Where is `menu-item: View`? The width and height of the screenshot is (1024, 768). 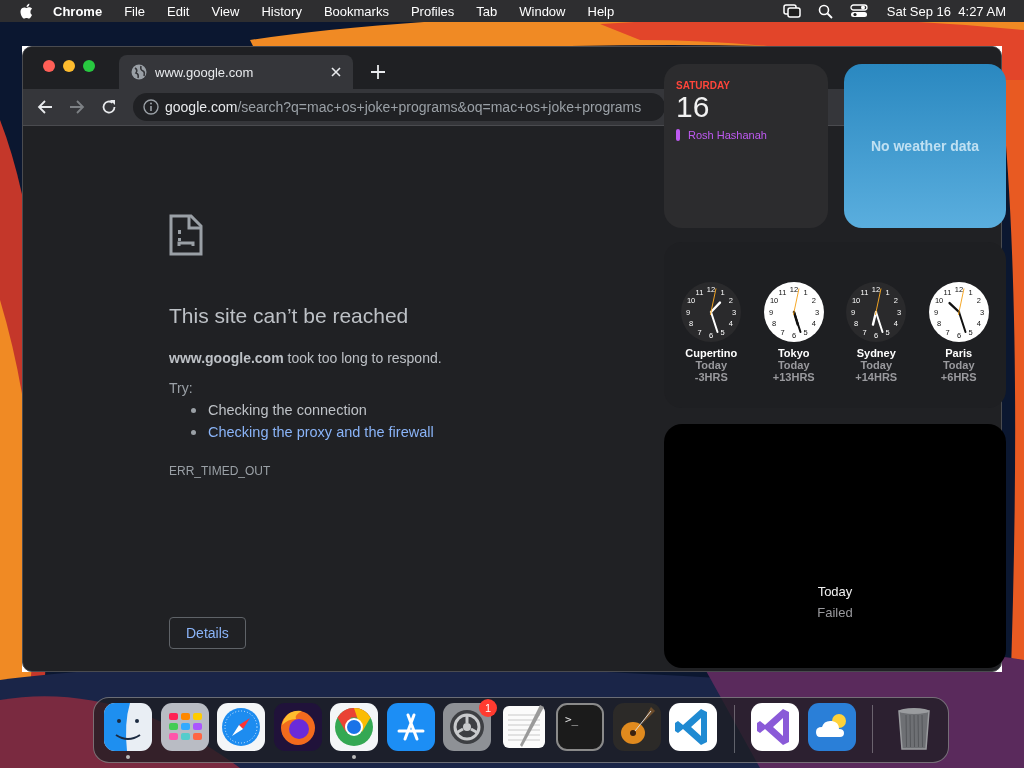 menu-item: View is located at coordinates (225, 11).